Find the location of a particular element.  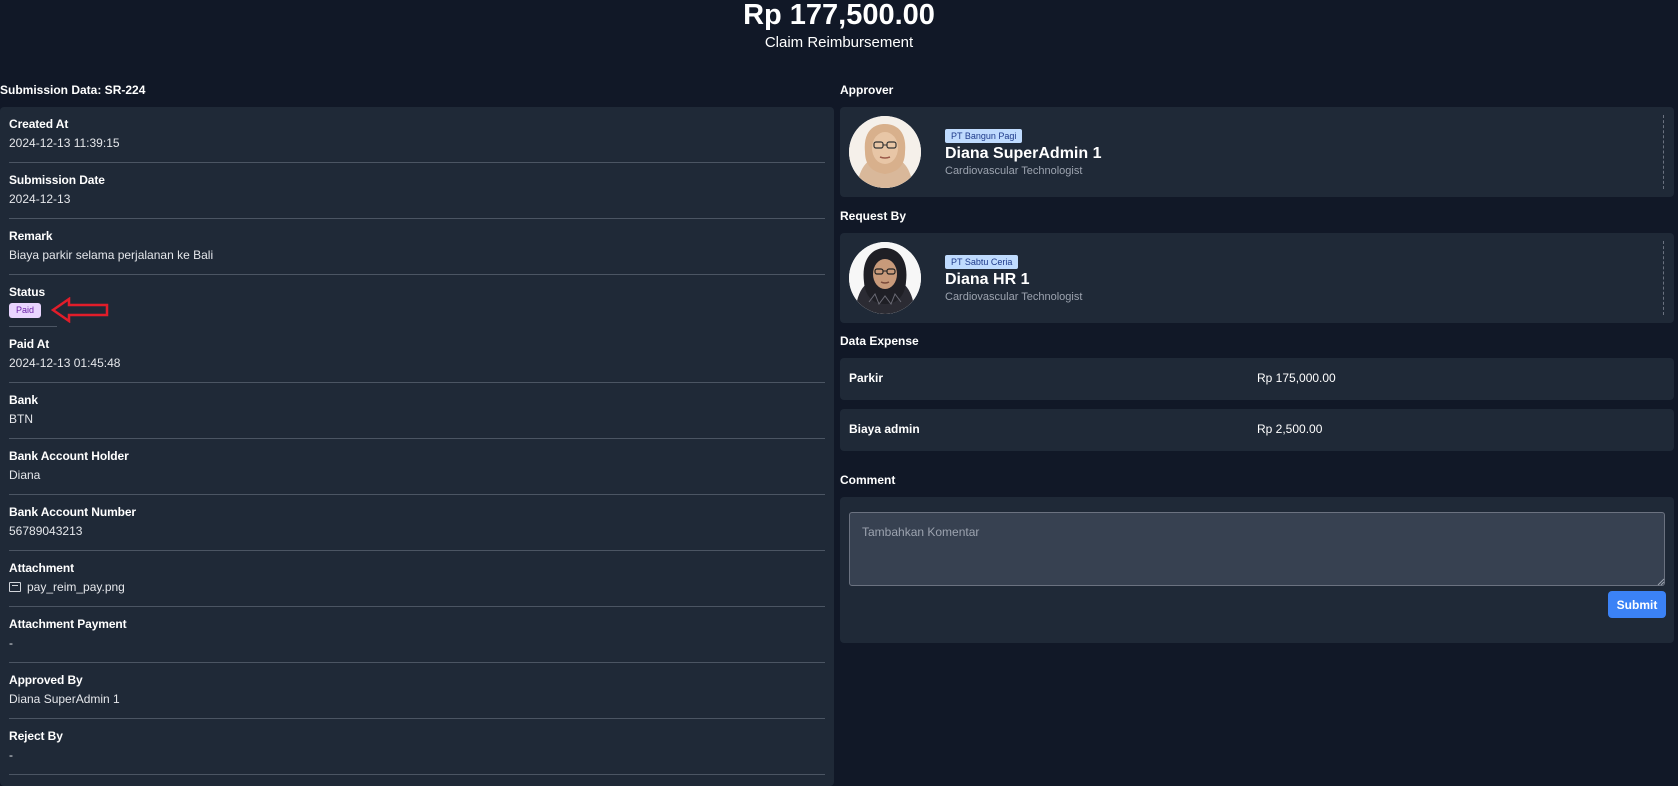

expense-row: Parkir Rp 175,000.00 is located at coordinates (1257, 379).